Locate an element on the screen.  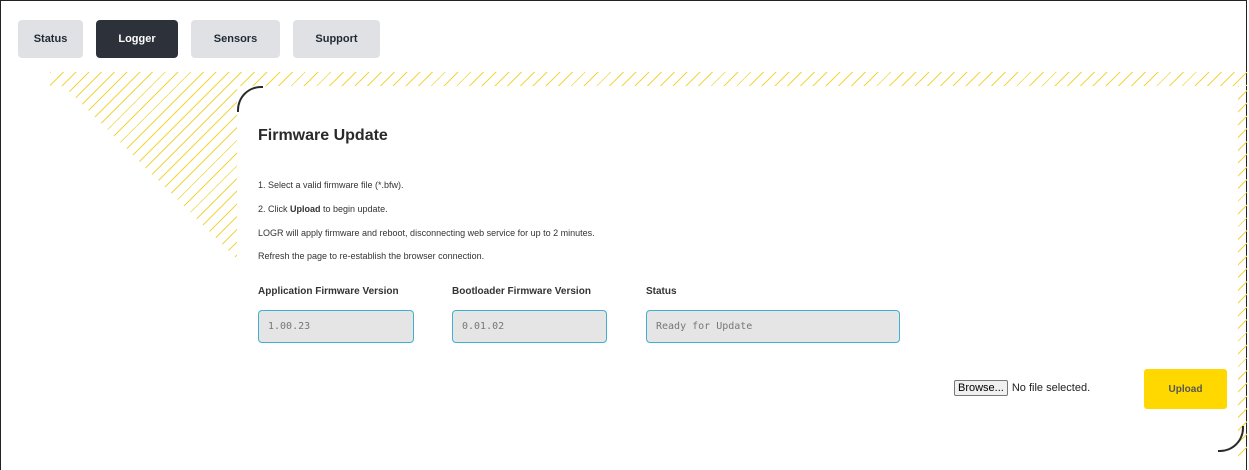
instruction-step-1: 1. Select a valid firmware file (*.bfw). is located at coordinates (331, 185).